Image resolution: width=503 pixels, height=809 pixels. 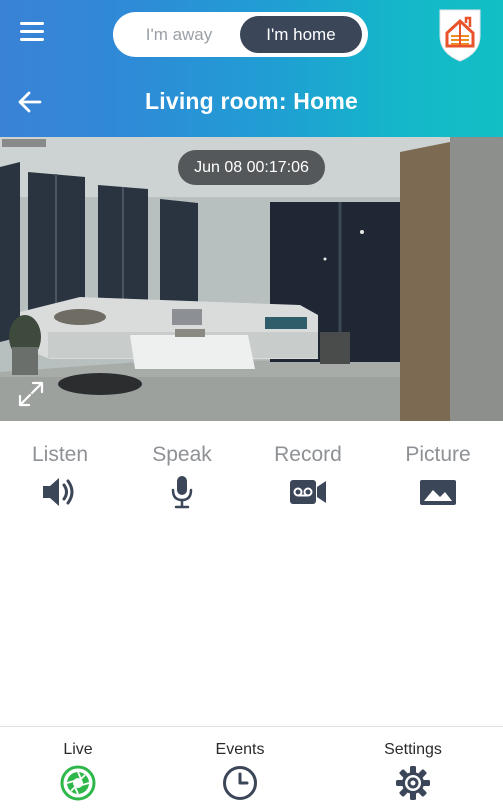 I want to click on picture-button: Picture, so click(x=438, y=475).